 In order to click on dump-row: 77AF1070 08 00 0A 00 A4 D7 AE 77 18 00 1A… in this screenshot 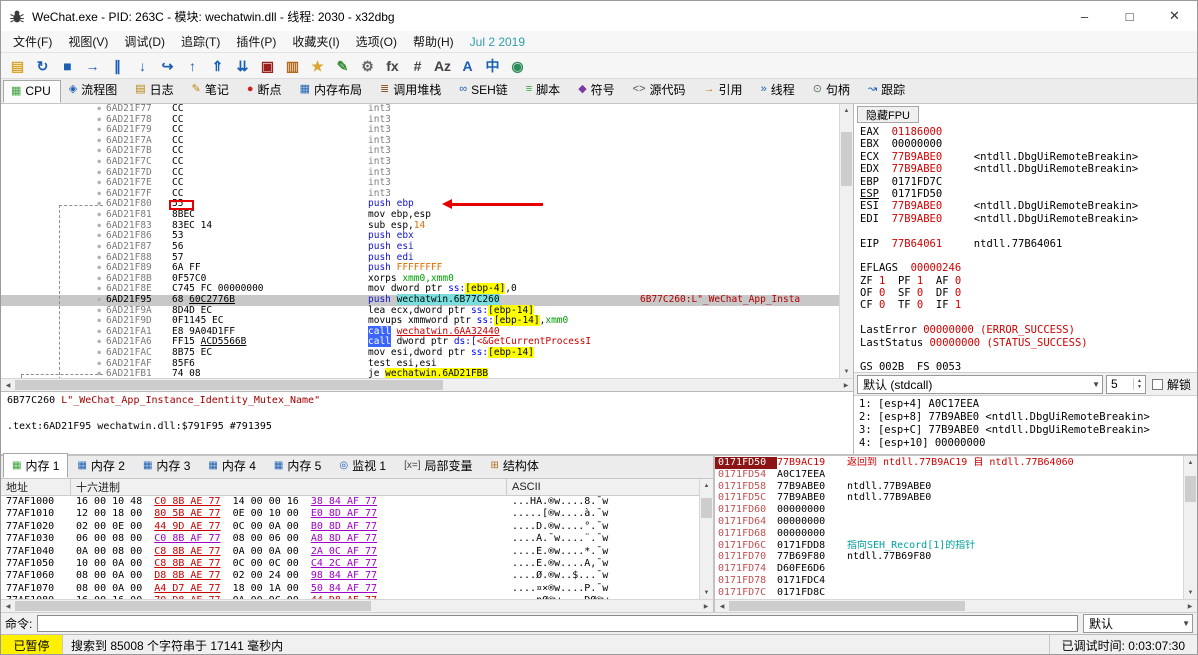, I will do `click(350, 589)`.